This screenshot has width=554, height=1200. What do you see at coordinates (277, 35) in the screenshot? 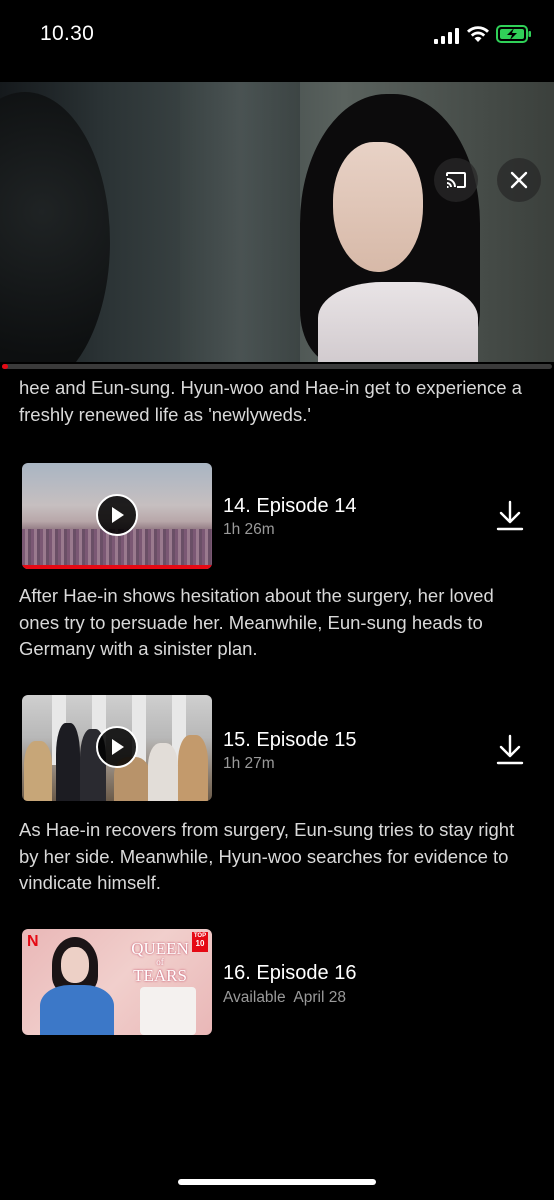
I see `status-bar: 10.30` at bounding box center [277, 35].